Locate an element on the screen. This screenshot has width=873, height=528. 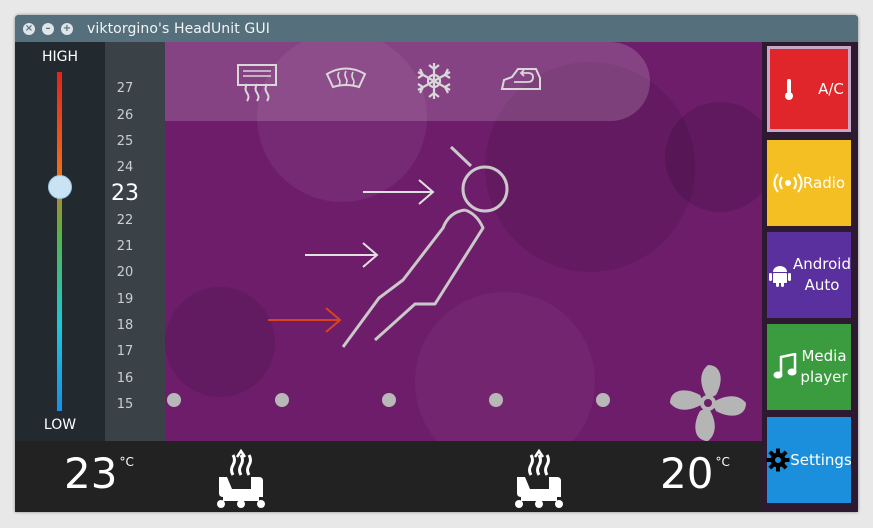
gear-icon is located at coordinates (778, 460).